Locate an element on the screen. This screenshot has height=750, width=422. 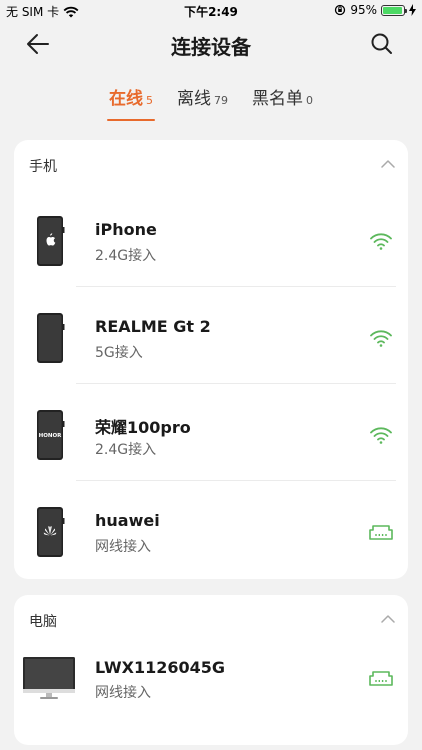
section-title: 电脑 is located at coordinates (43, 622).